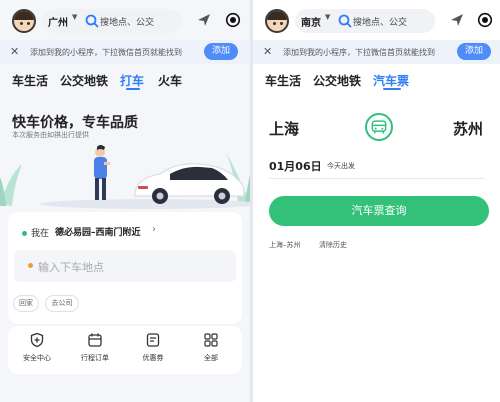 The image size is (500, 402). Describe the element at coordinates (125, 177) in the screenshot. I see `car-illustration` at that location.